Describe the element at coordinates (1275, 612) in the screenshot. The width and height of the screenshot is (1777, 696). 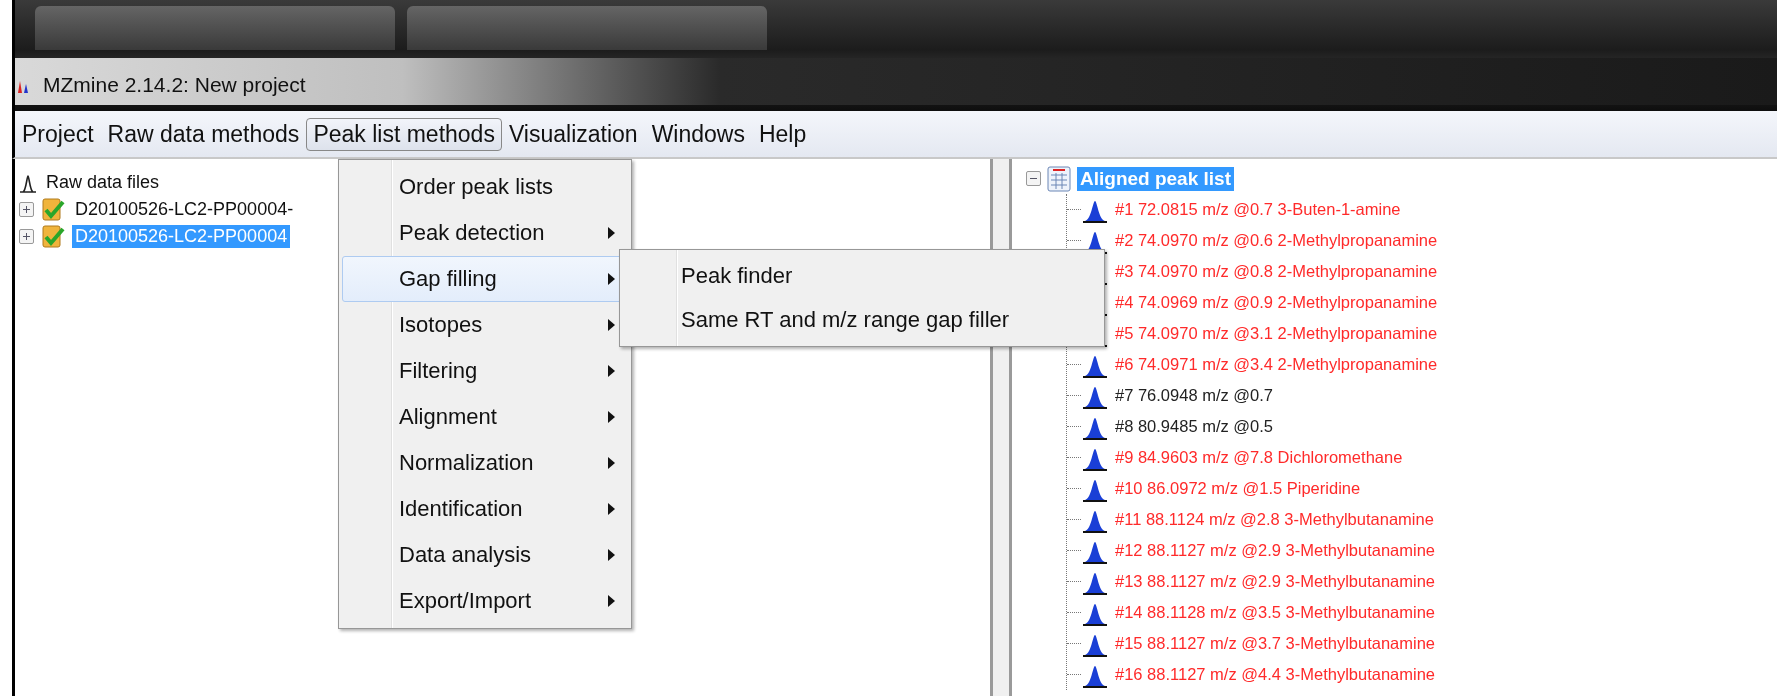
I see `peak-list-row: #14 88.1128 m/z @3.5 3-Methylbutanamine` at that location.